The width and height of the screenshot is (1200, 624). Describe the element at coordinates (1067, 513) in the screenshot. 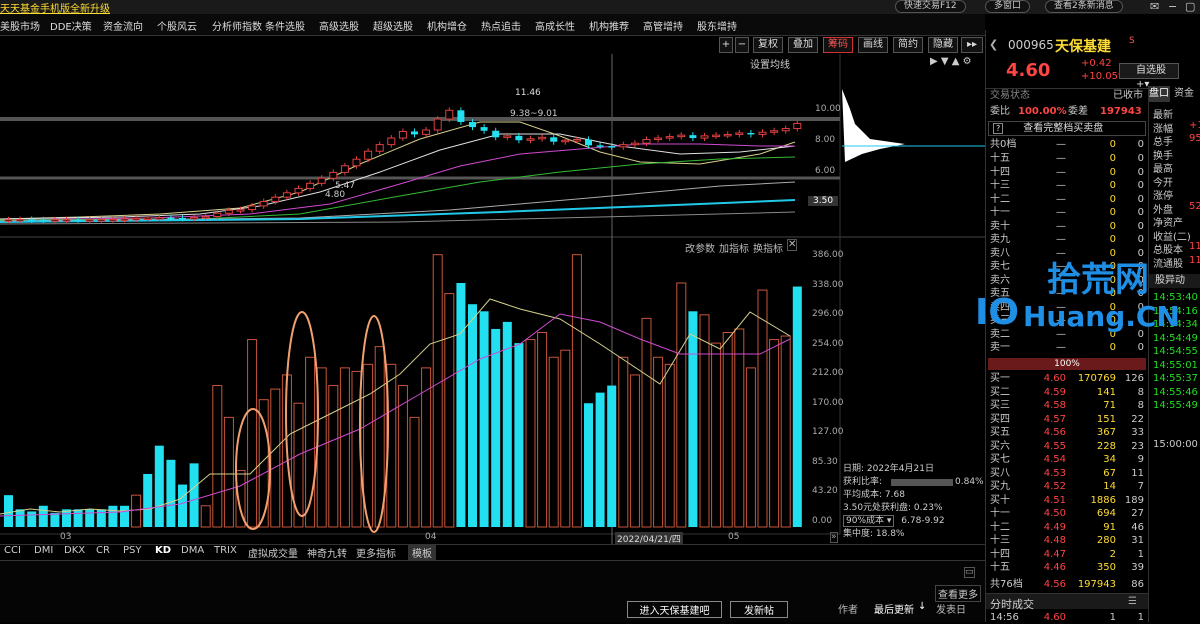

I see `buy-level-row: 十一 4.50 694 27` at that location.